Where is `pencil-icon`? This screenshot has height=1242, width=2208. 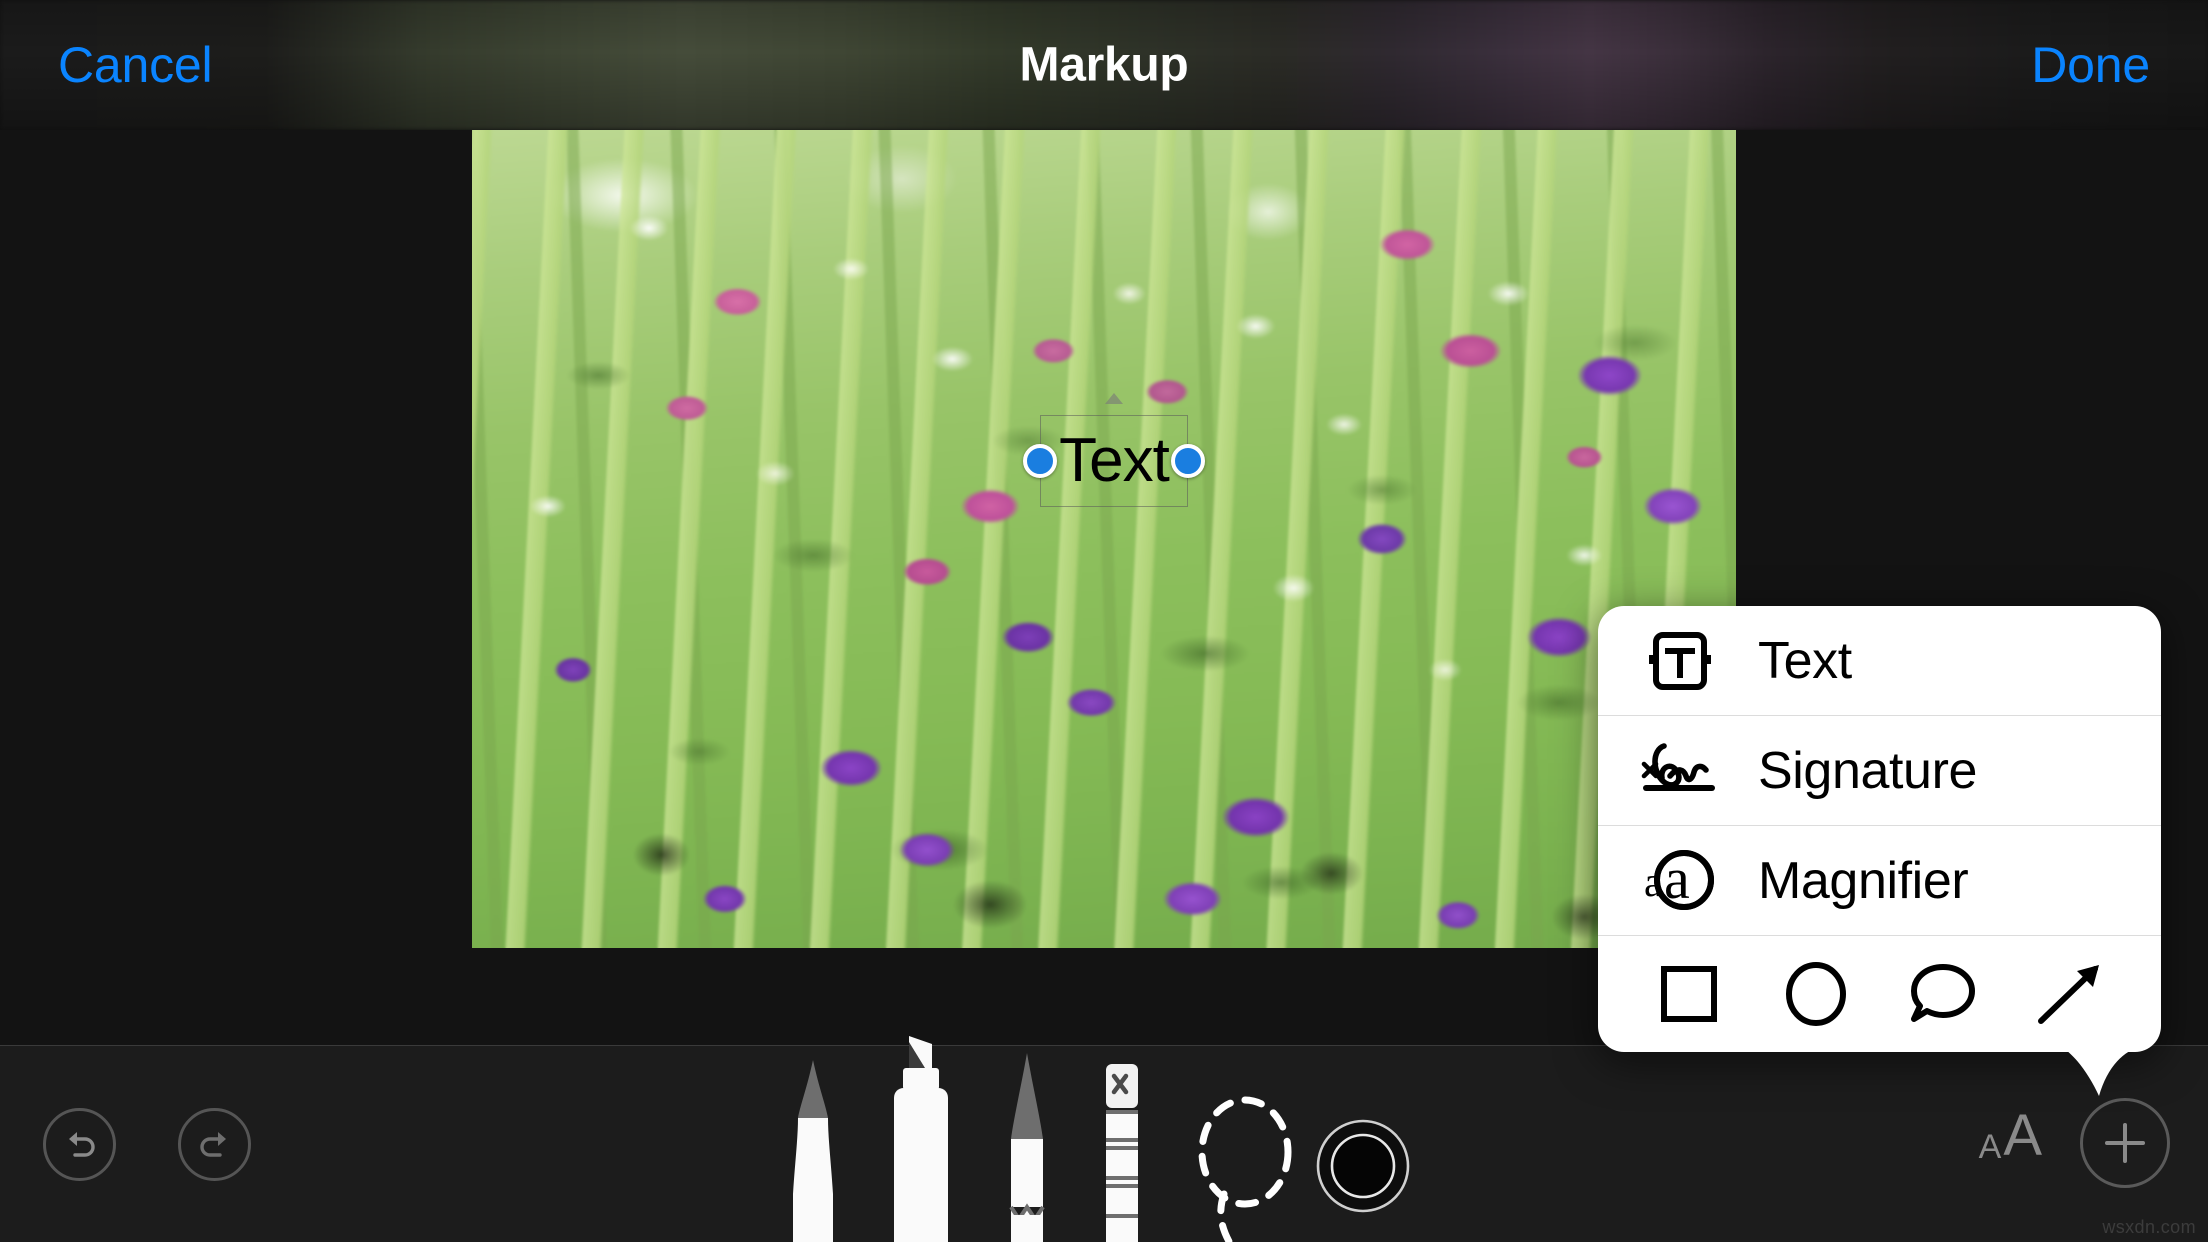 pencil-icon is located at coordinates (1027, 1147).